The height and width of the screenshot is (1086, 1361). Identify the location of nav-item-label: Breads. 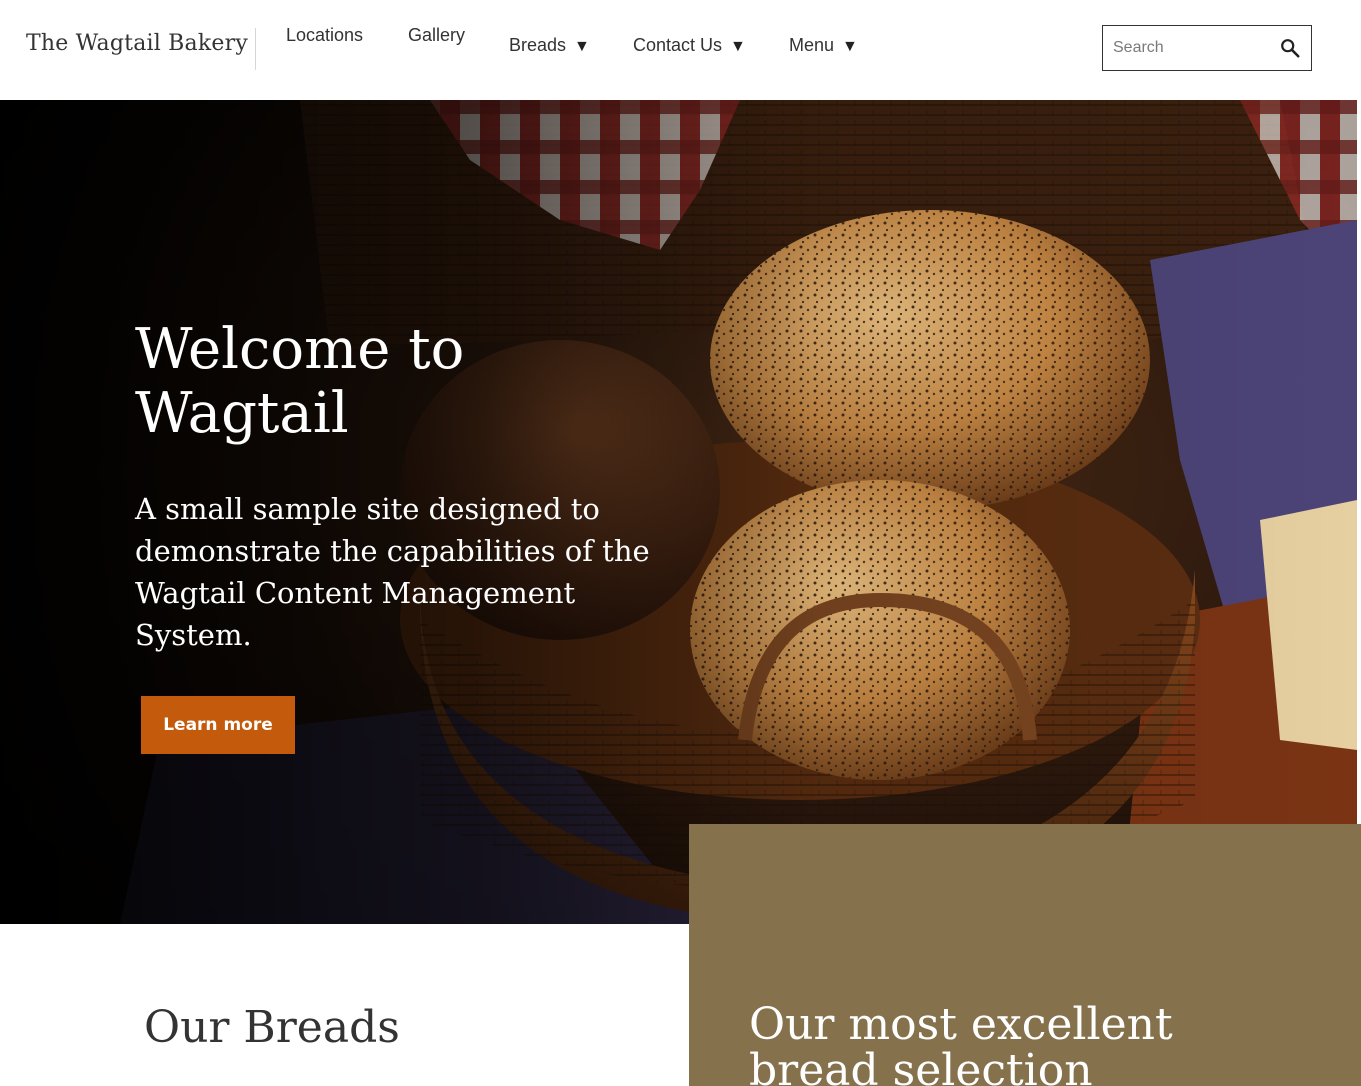
(538, 45).